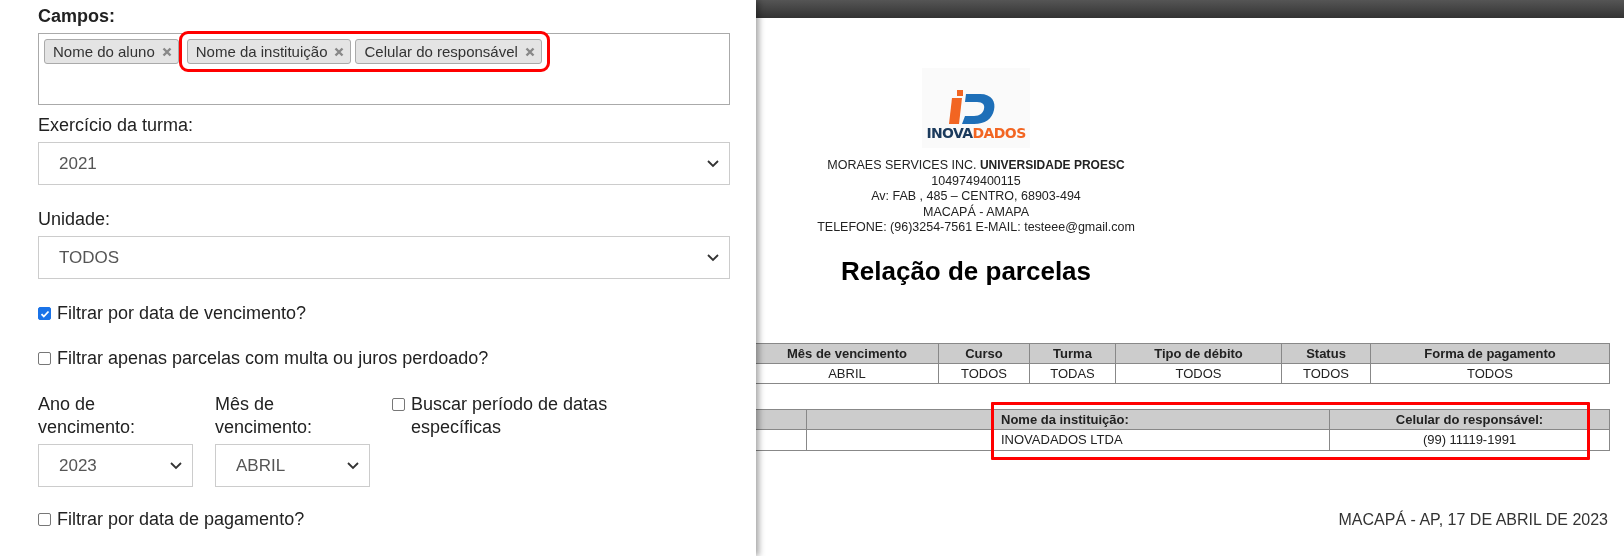 This screenshot has height=556, width=1624. What do you see at coordinates (1161, 419) in the screenshot?
I see `table-header: Nome da instituição:` at bounding box center [1161, 419].